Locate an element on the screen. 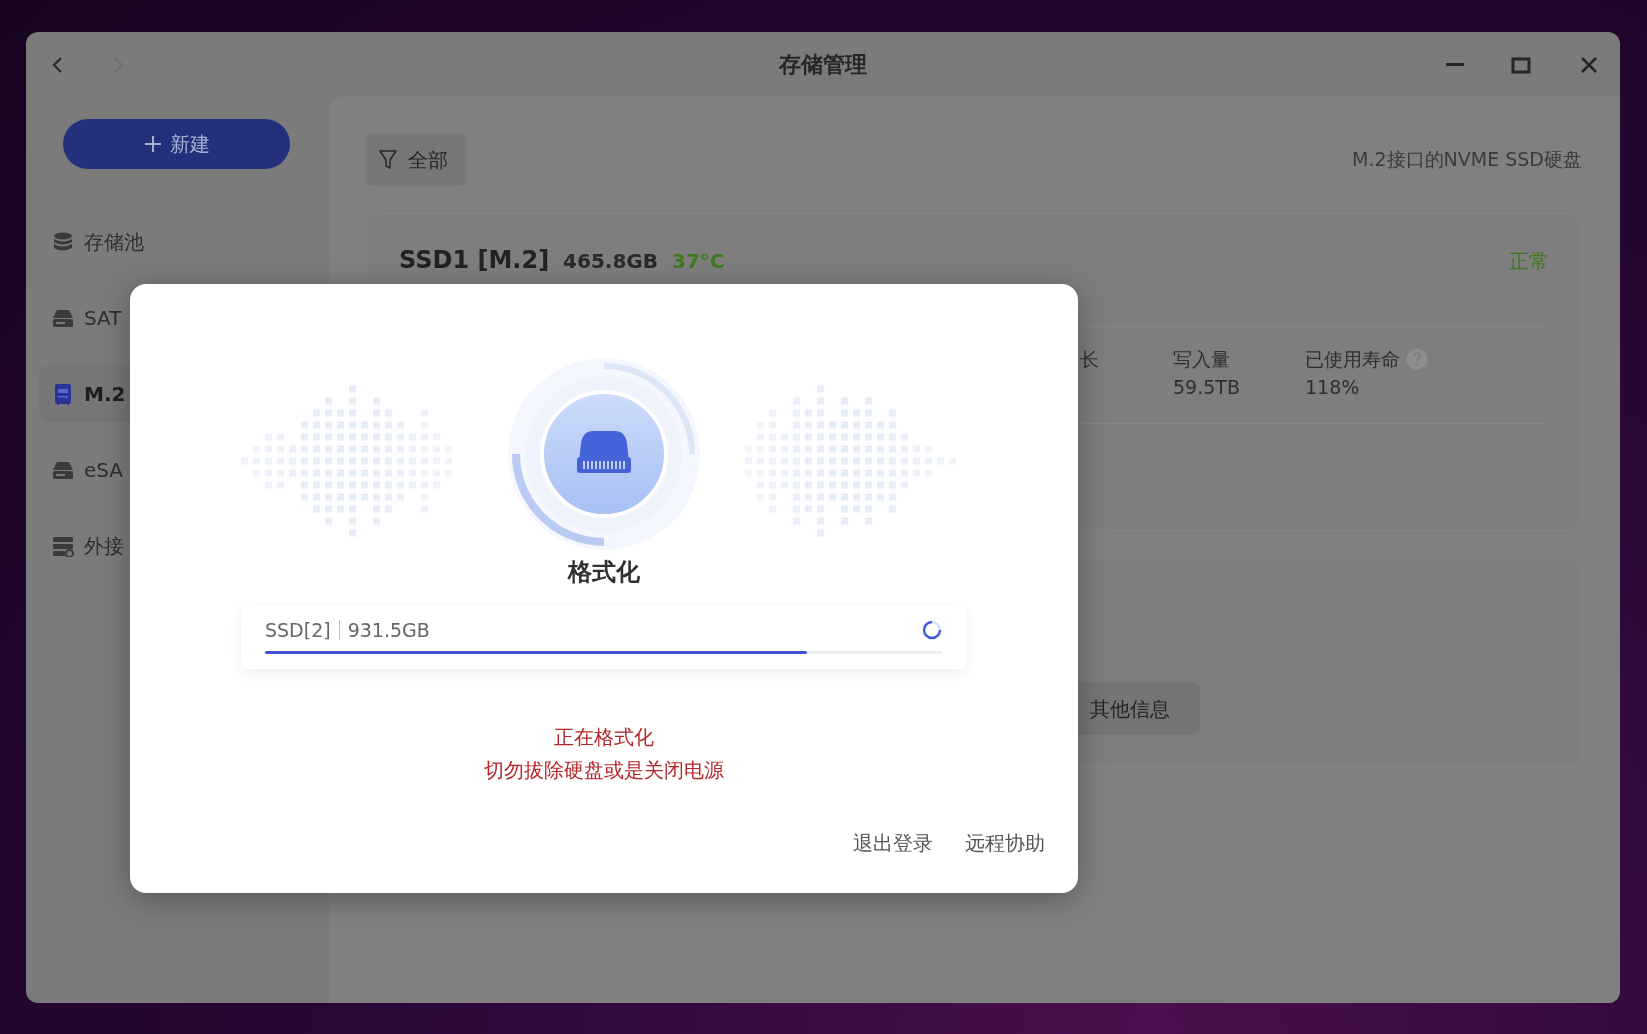 The height and width of the screenshot is (1034, 1647). disk-name: SSD[2] is located at coordinates (298, 630).